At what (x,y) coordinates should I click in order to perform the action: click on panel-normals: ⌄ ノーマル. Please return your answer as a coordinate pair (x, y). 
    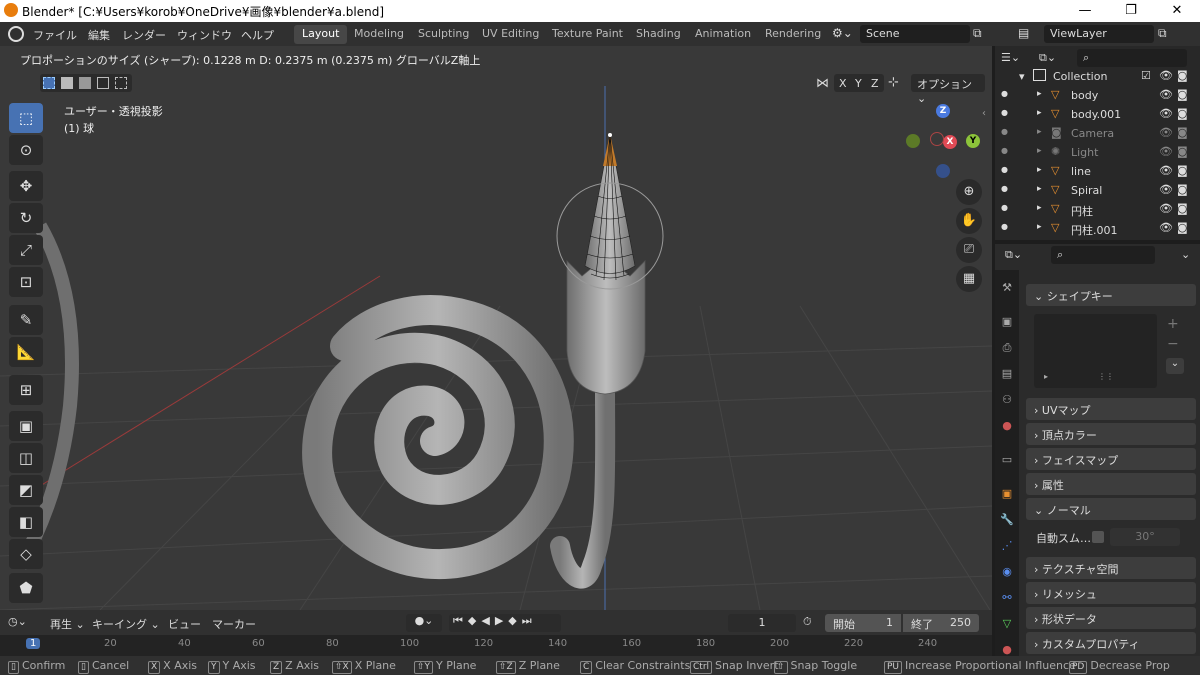
    Looking at the image, I should click on (1111, 509).